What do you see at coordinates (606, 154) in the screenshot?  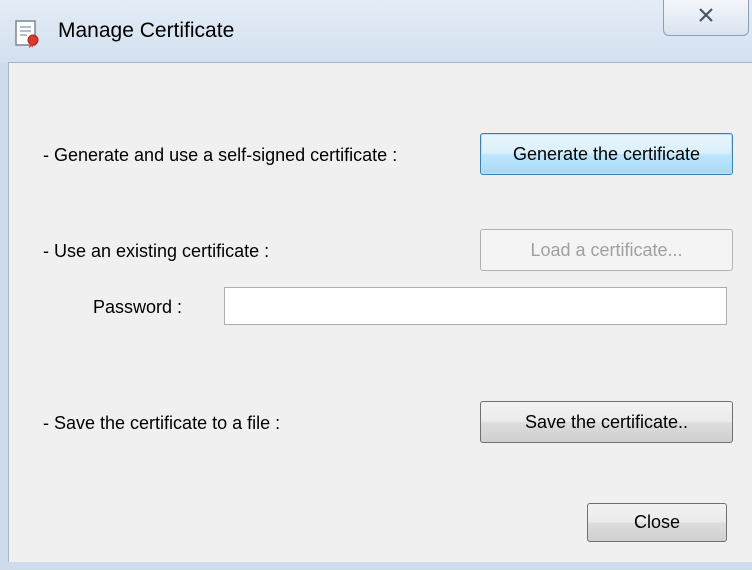 I see `generate-certificate-button: Generate the certificate` at bounding box center [606, 154].